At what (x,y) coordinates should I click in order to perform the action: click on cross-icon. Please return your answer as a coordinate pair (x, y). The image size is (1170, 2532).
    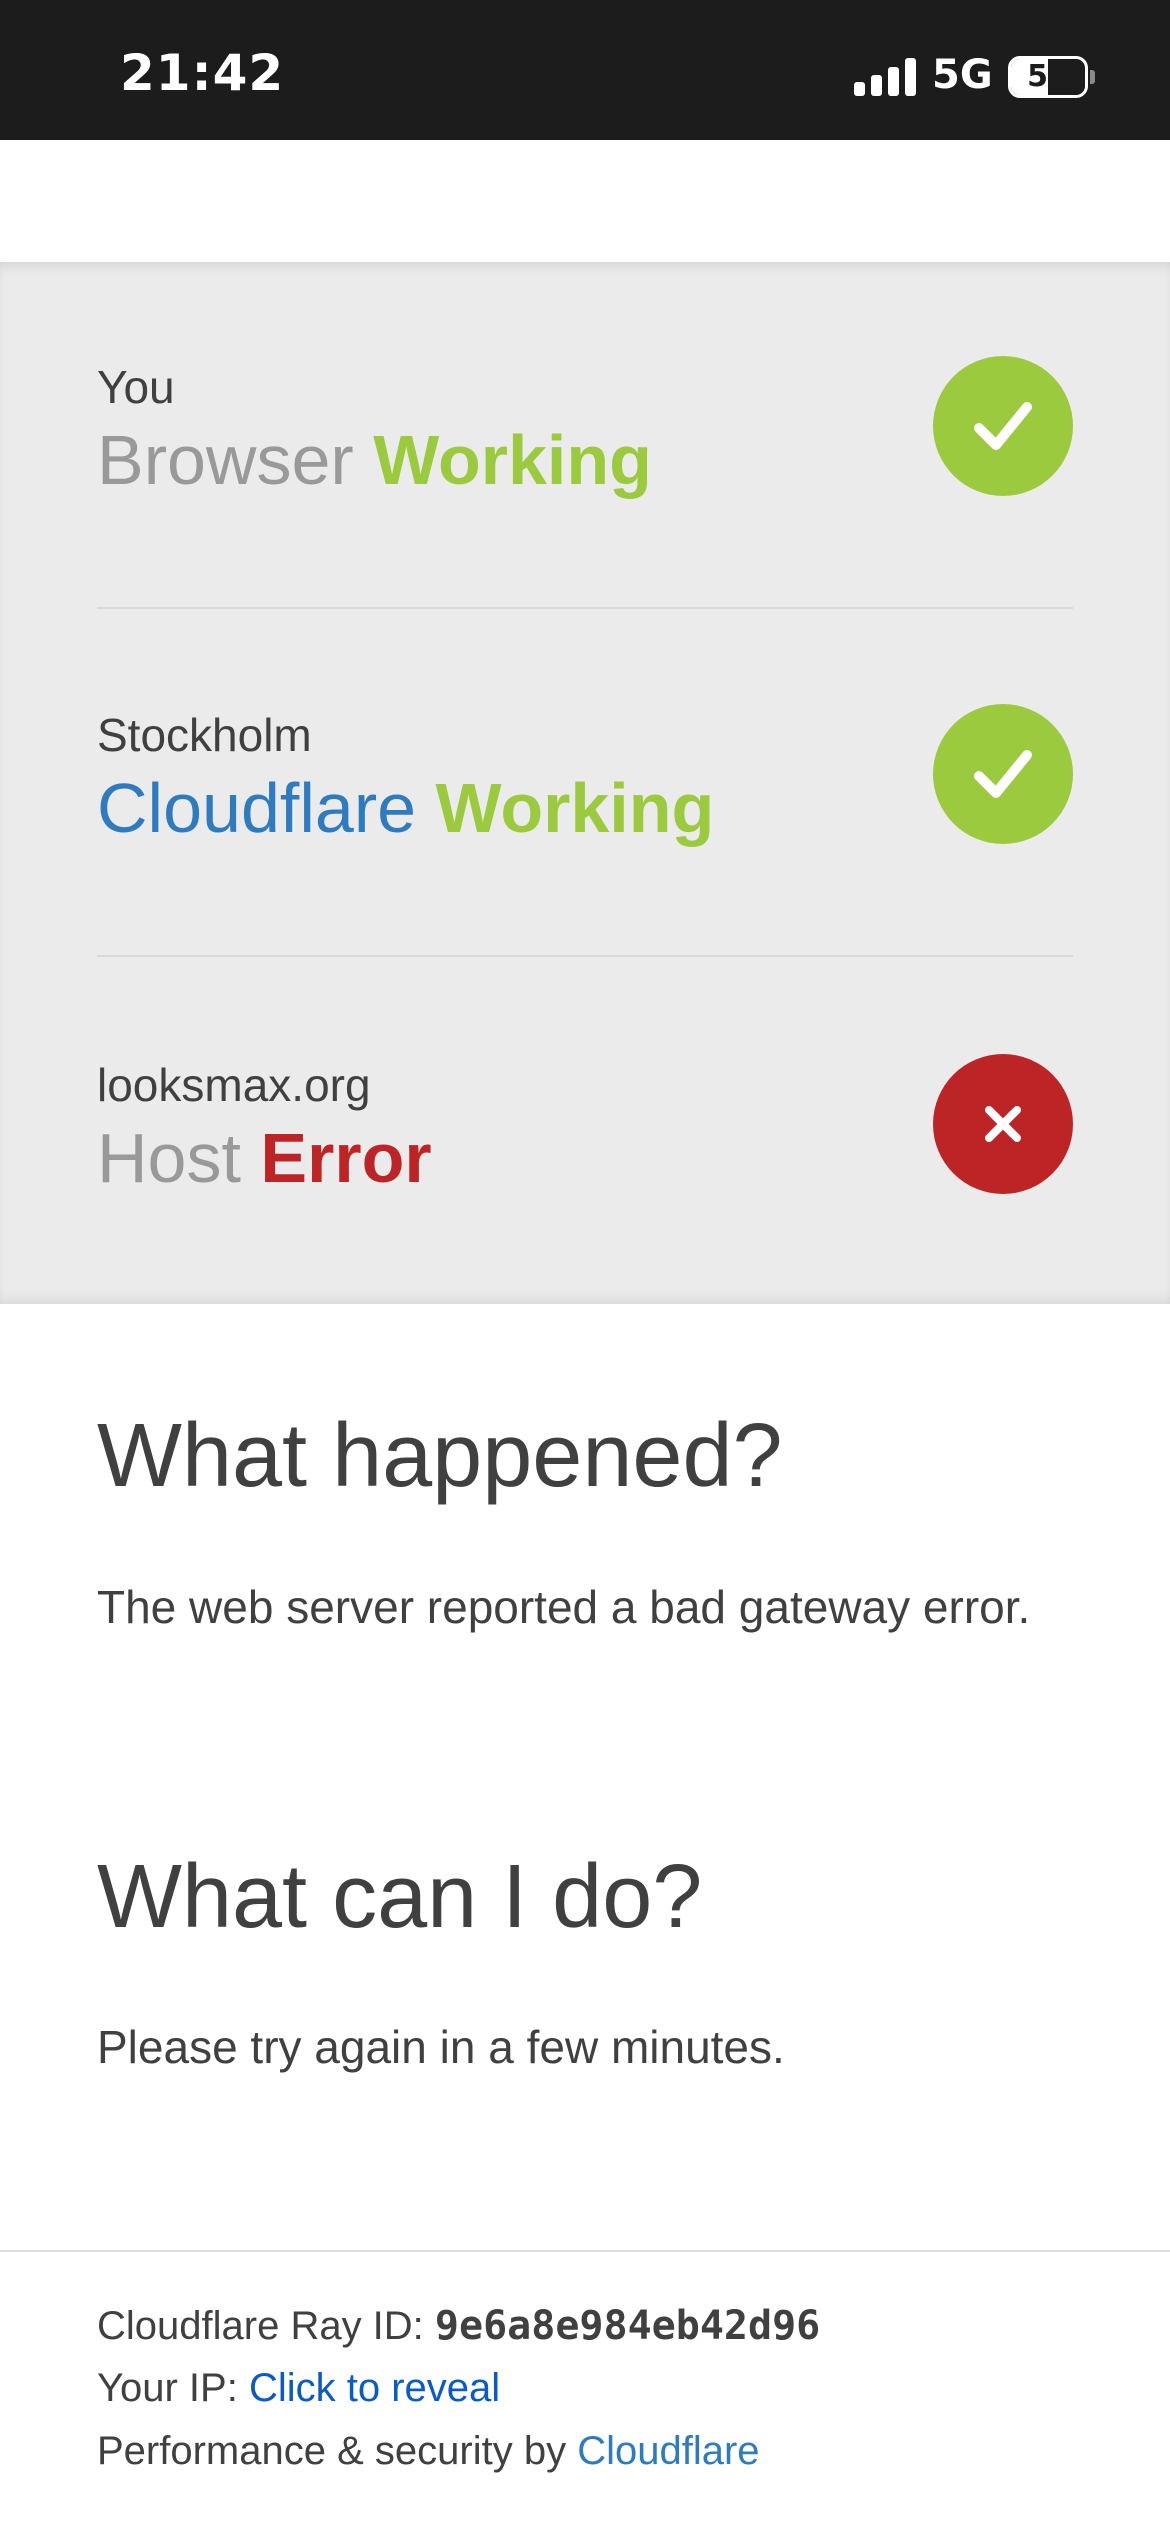
    Looking at the image, I should click on (1003, 1124).